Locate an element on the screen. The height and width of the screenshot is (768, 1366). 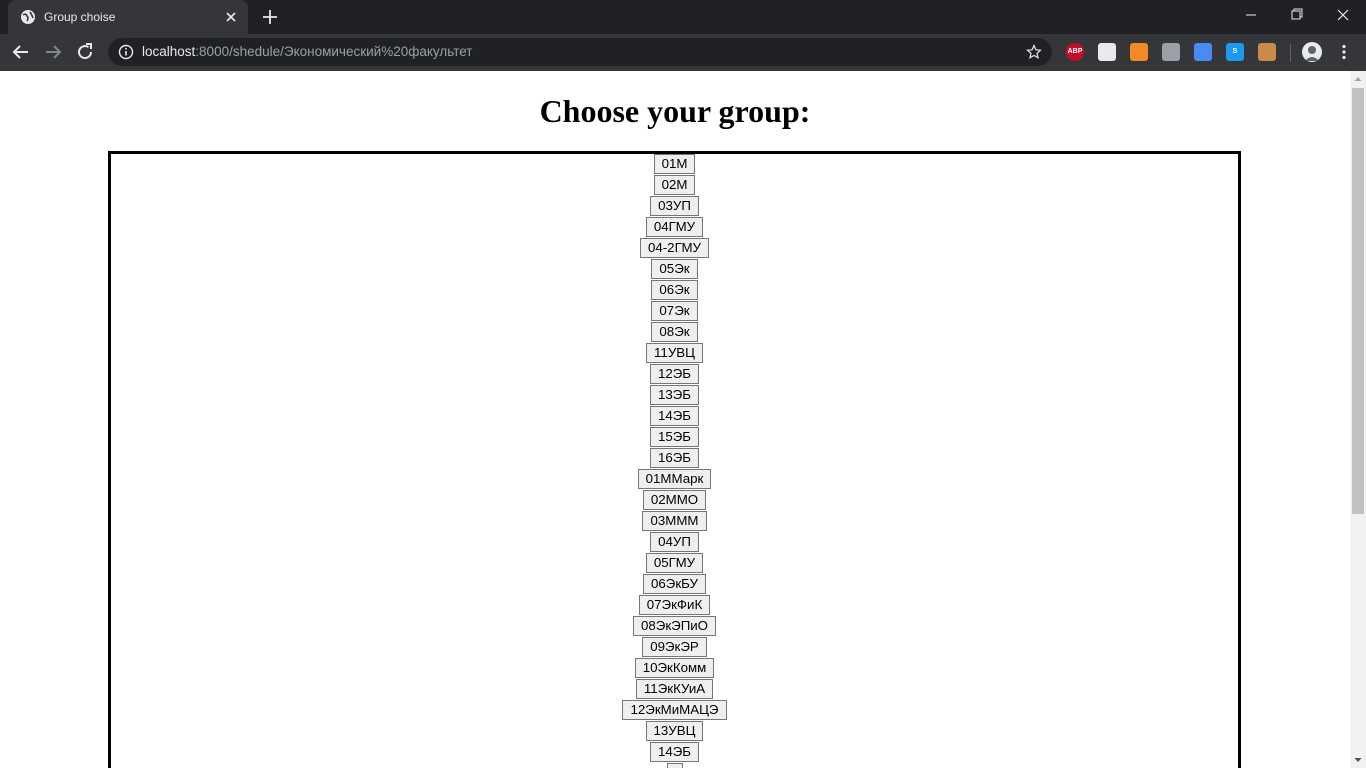
back-arrow-icon is located at coordinates (21, 52).